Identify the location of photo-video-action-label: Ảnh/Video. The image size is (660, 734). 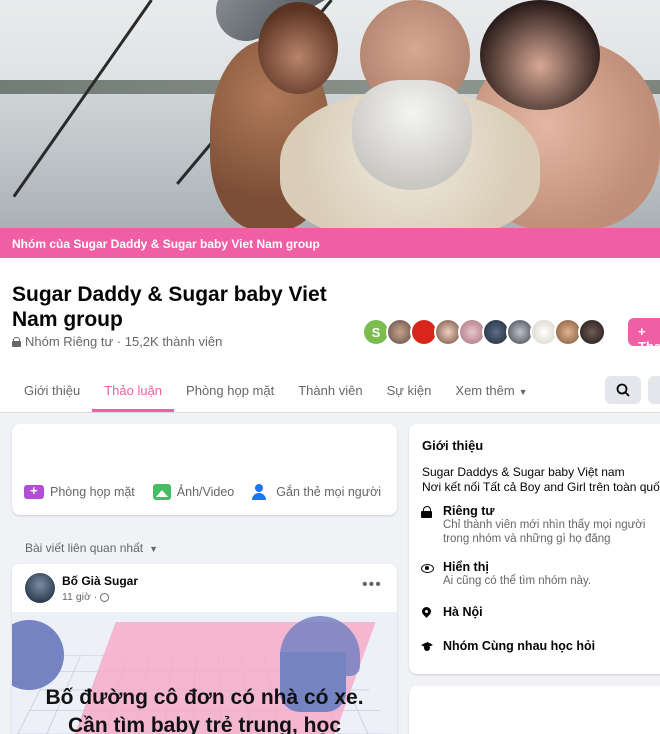
(205, 492).